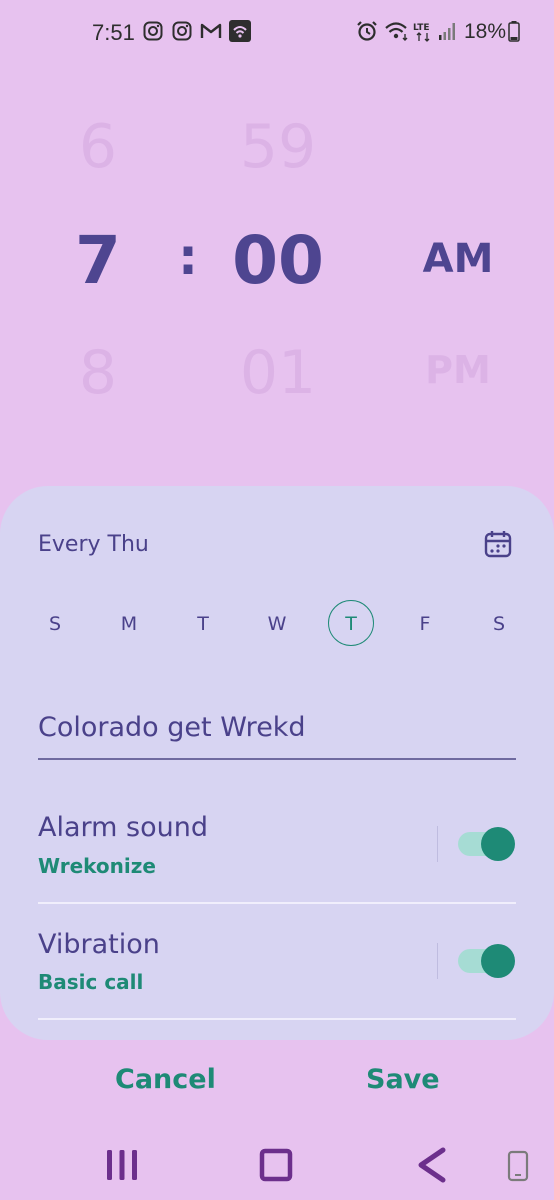 The height and width of the screenshot is (1200, 554). Describe the element at coordinates (98, 147) in the screenshot. I see `hour-prev: 6` at that location.